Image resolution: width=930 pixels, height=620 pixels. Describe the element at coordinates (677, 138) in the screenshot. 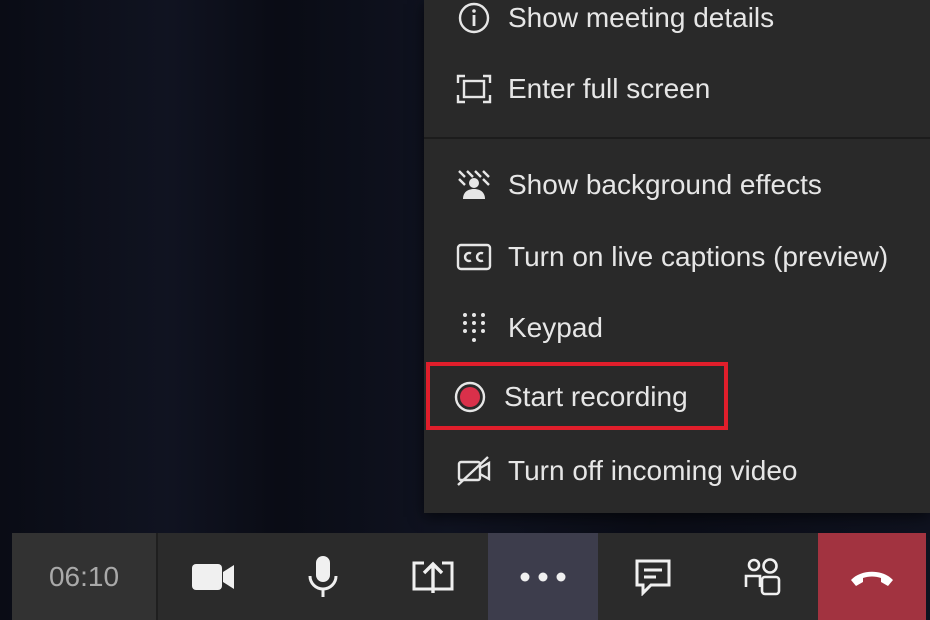

I see `menu-divider` at that location.